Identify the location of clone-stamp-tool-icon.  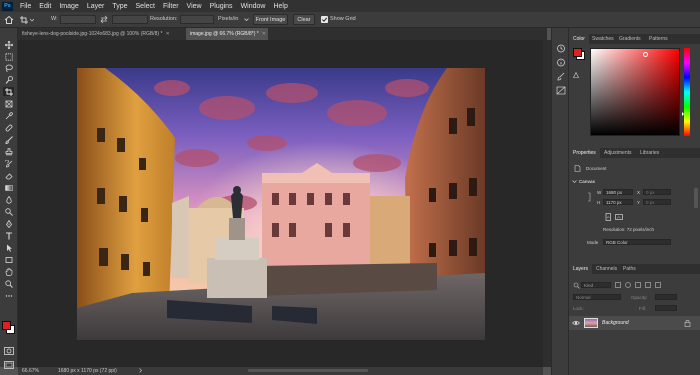
(8, 151).